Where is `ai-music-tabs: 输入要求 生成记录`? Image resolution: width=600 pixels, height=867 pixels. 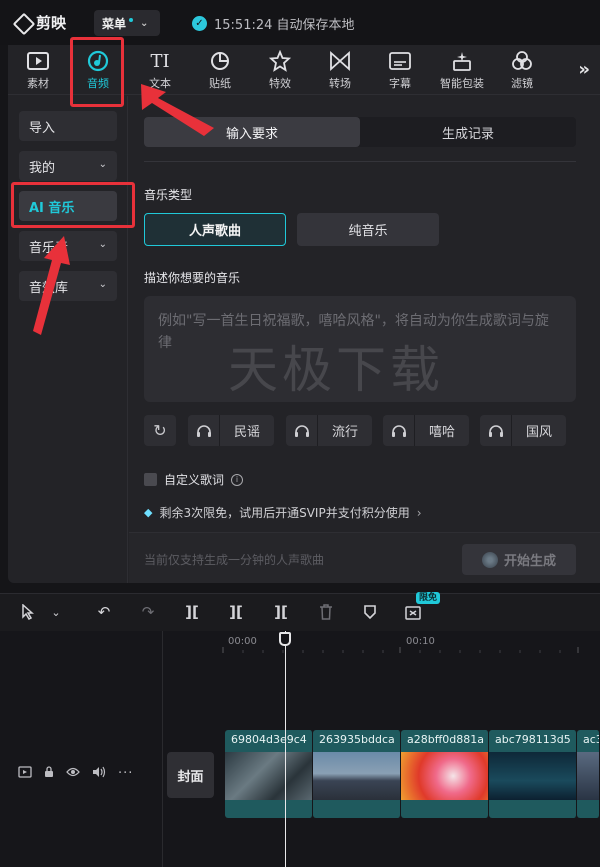 ai-music-tabs: 输入要求 生成记录 is located at coordinates (360, 132).